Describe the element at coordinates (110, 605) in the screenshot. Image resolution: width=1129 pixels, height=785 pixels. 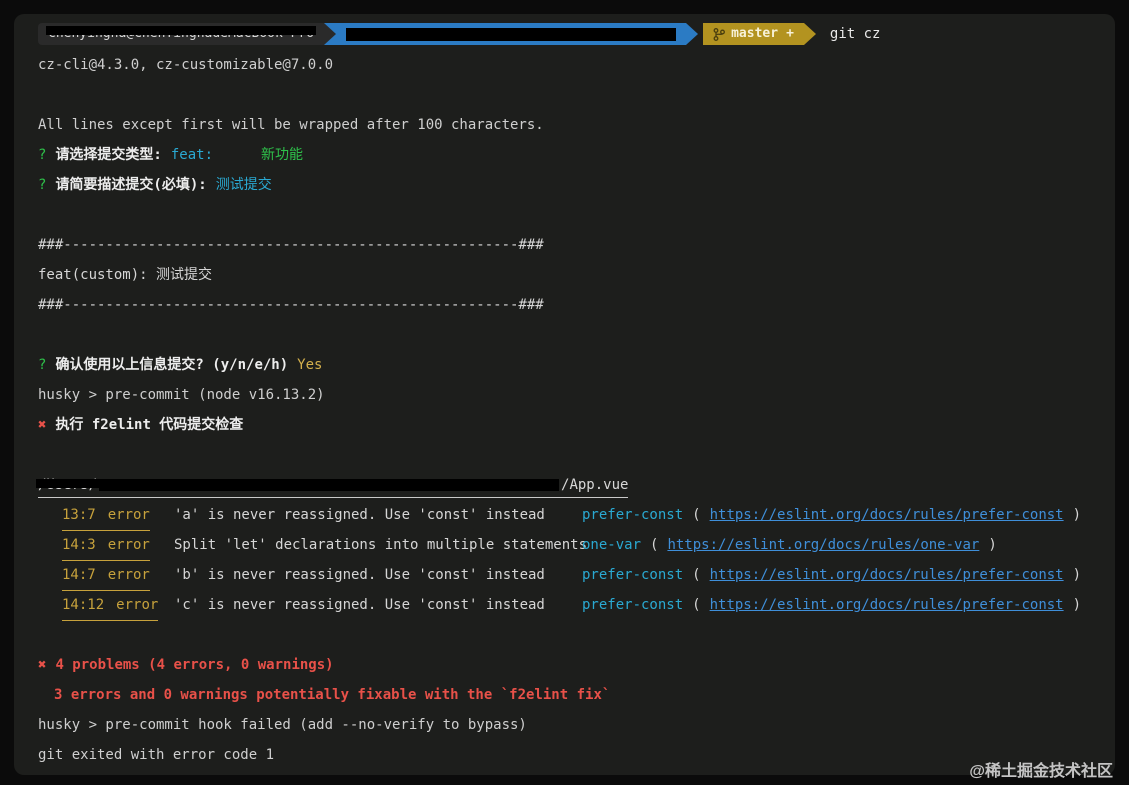
I see `error-position: 14:12 error` at that location.